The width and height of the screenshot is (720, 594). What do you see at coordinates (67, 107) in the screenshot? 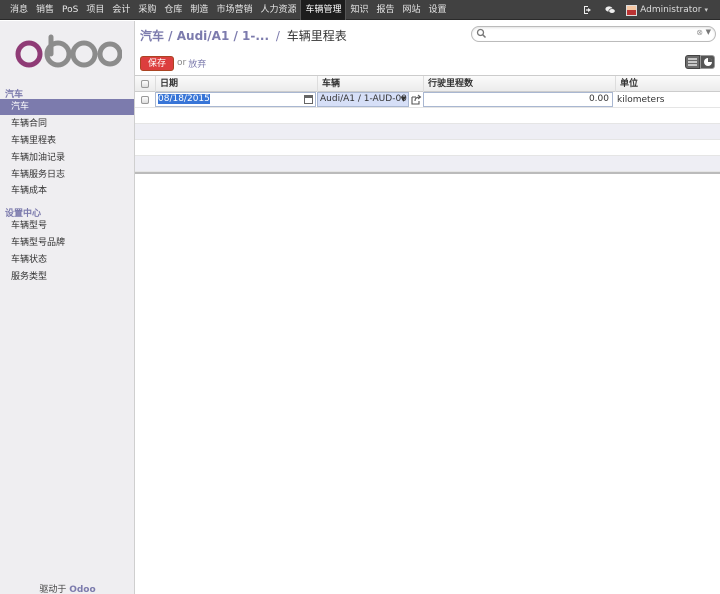
I see `sidebar-item-vehicles: 汽车` at bounding box center [67, 107].